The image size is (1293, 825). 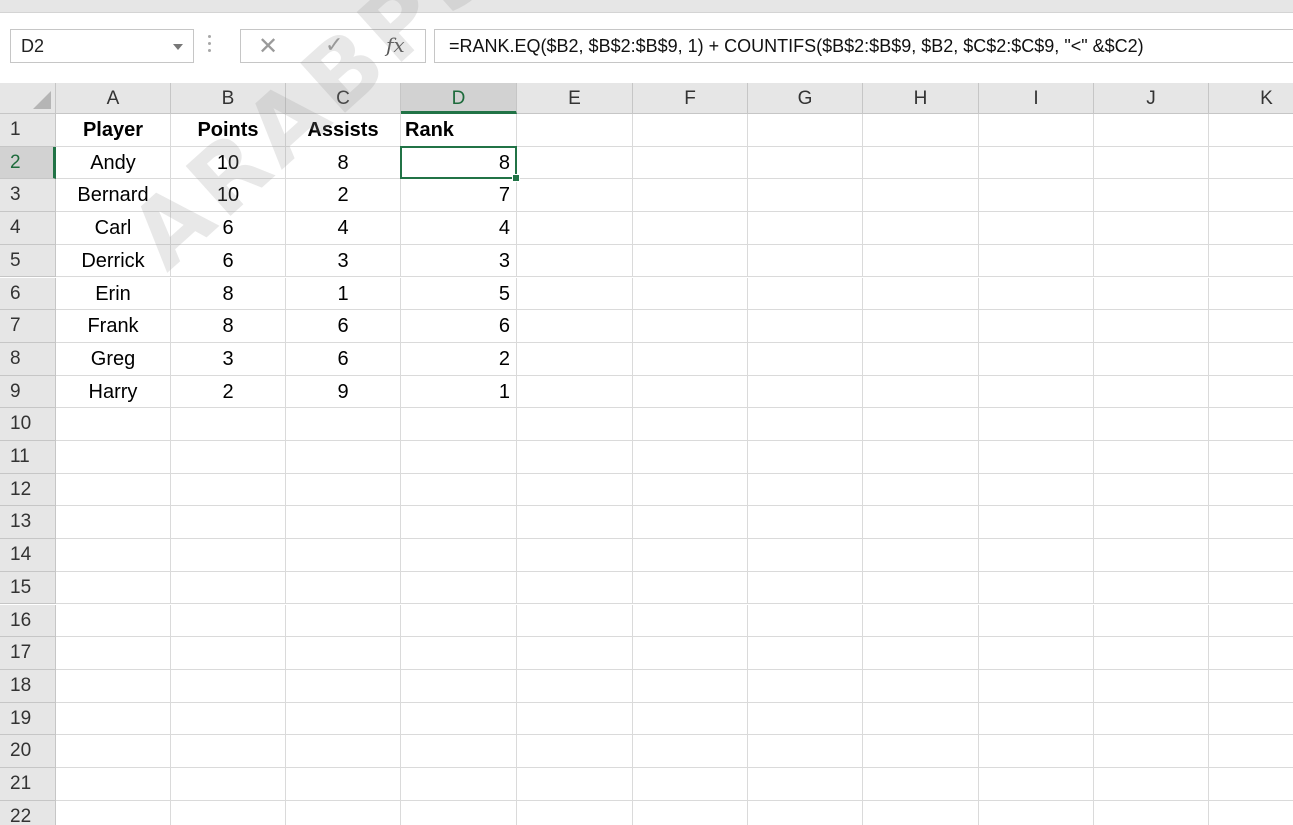 What do you see at coordinates (805, 621) in the screenshot?
I see `cell-g16` at bounding box center [805, 621].